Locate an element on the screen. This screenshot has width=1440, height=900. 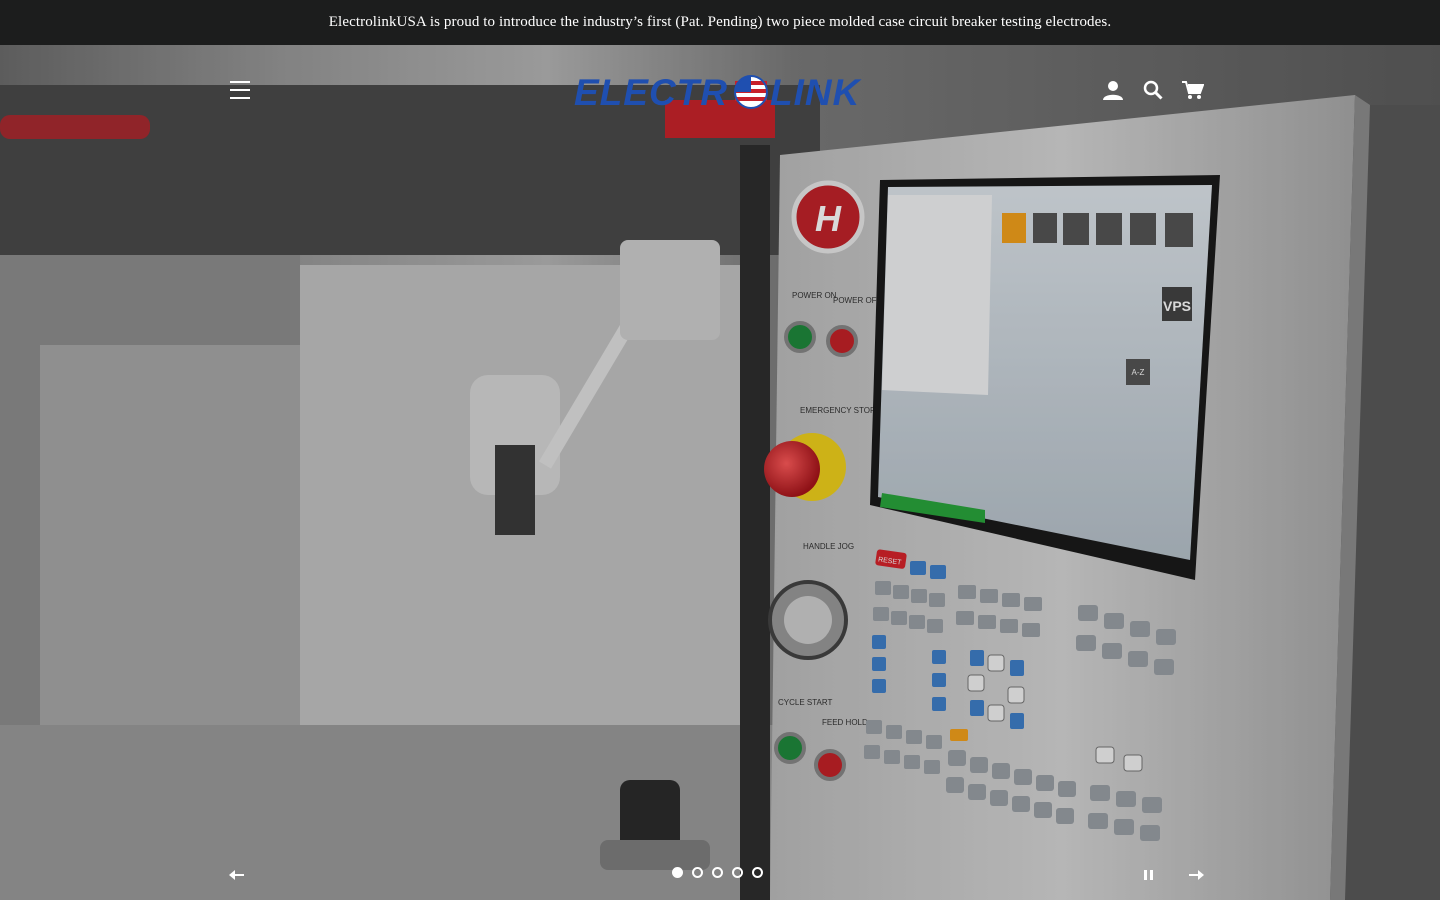
slideshow-dots is located at coordinates (717, 872).